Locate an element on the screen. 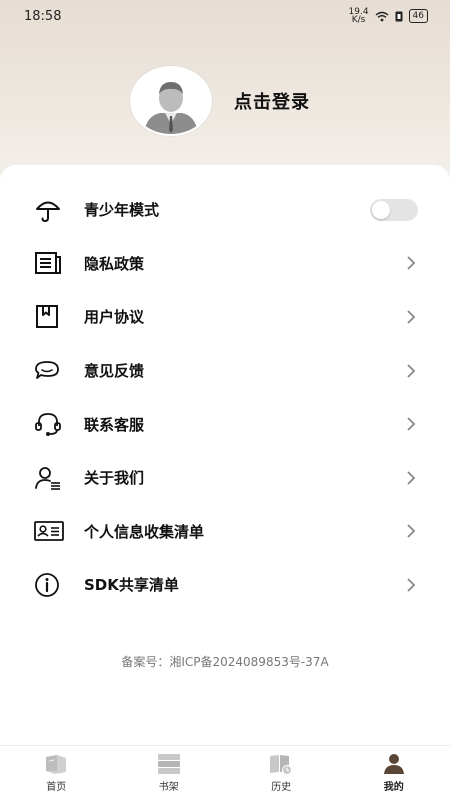 Image resolution: width=450 pixels, height=800 pixels. teen-mode-toggle is located at coordinates (394, 209).